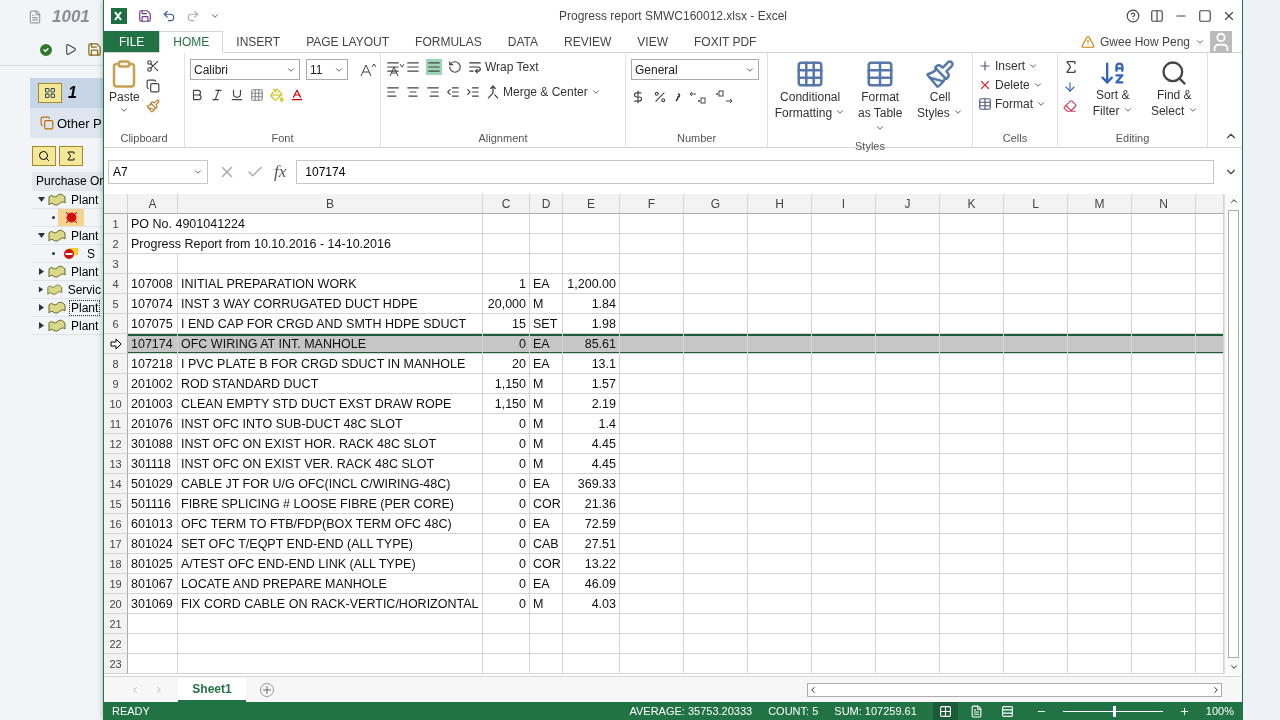 This screenshot has width=1280, height=720. What do you see at coordinates (116, 244) in the screenshot?
I see `row-header: 2` at bounding box center [116, 244].